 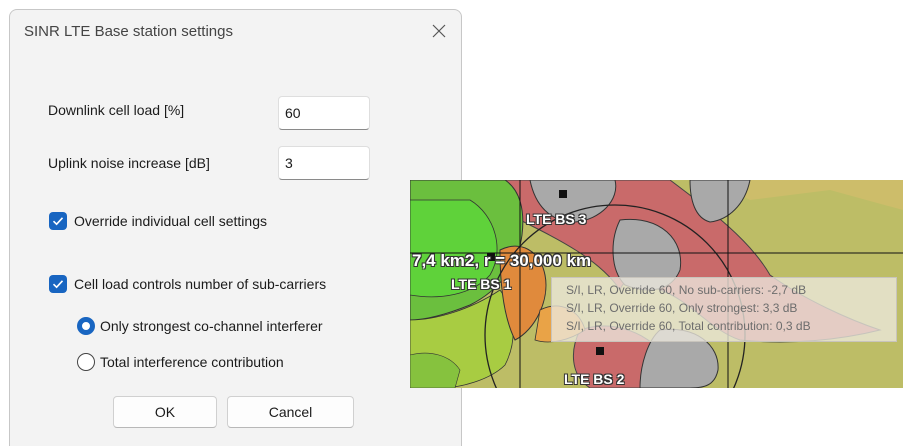 What do you see at coordinates (86, 326) in the screenshot?
I see `radio-only-strongest` at bounding box center [86, 326].